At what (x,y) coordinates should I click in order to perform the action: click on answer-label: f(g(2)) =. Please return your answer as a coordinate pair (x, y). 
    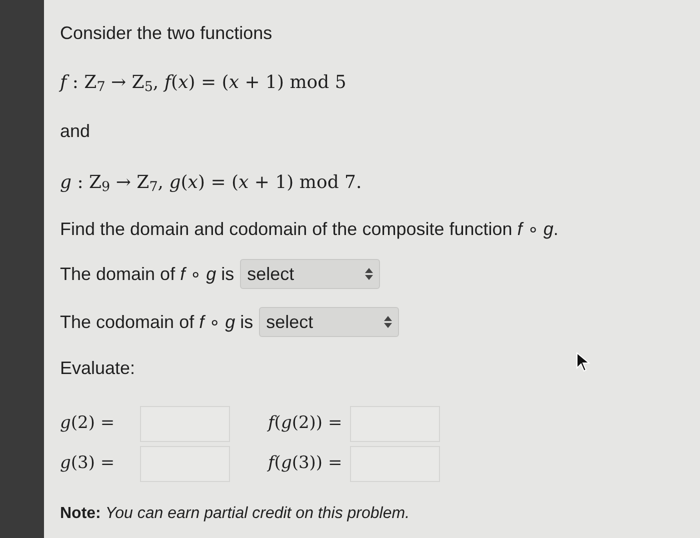
    Looking at the image, I should click on (305, 424).